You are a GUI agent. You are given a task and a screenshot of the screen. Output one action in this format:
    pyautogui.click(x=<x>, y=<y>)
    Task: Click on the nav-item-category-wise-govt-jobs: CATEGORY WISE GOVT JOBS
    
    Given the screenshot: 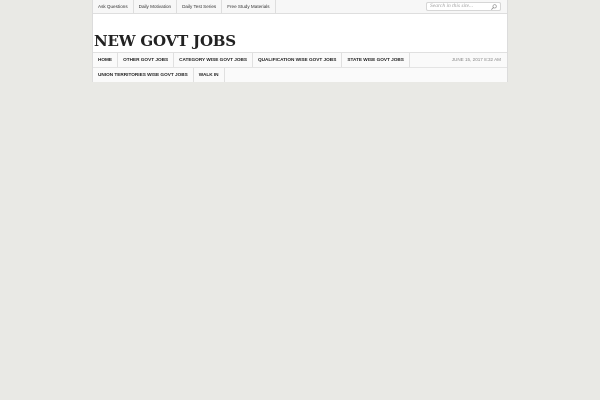 What is the action you would take?
    pyautogui.click(x=214, y=60)
    